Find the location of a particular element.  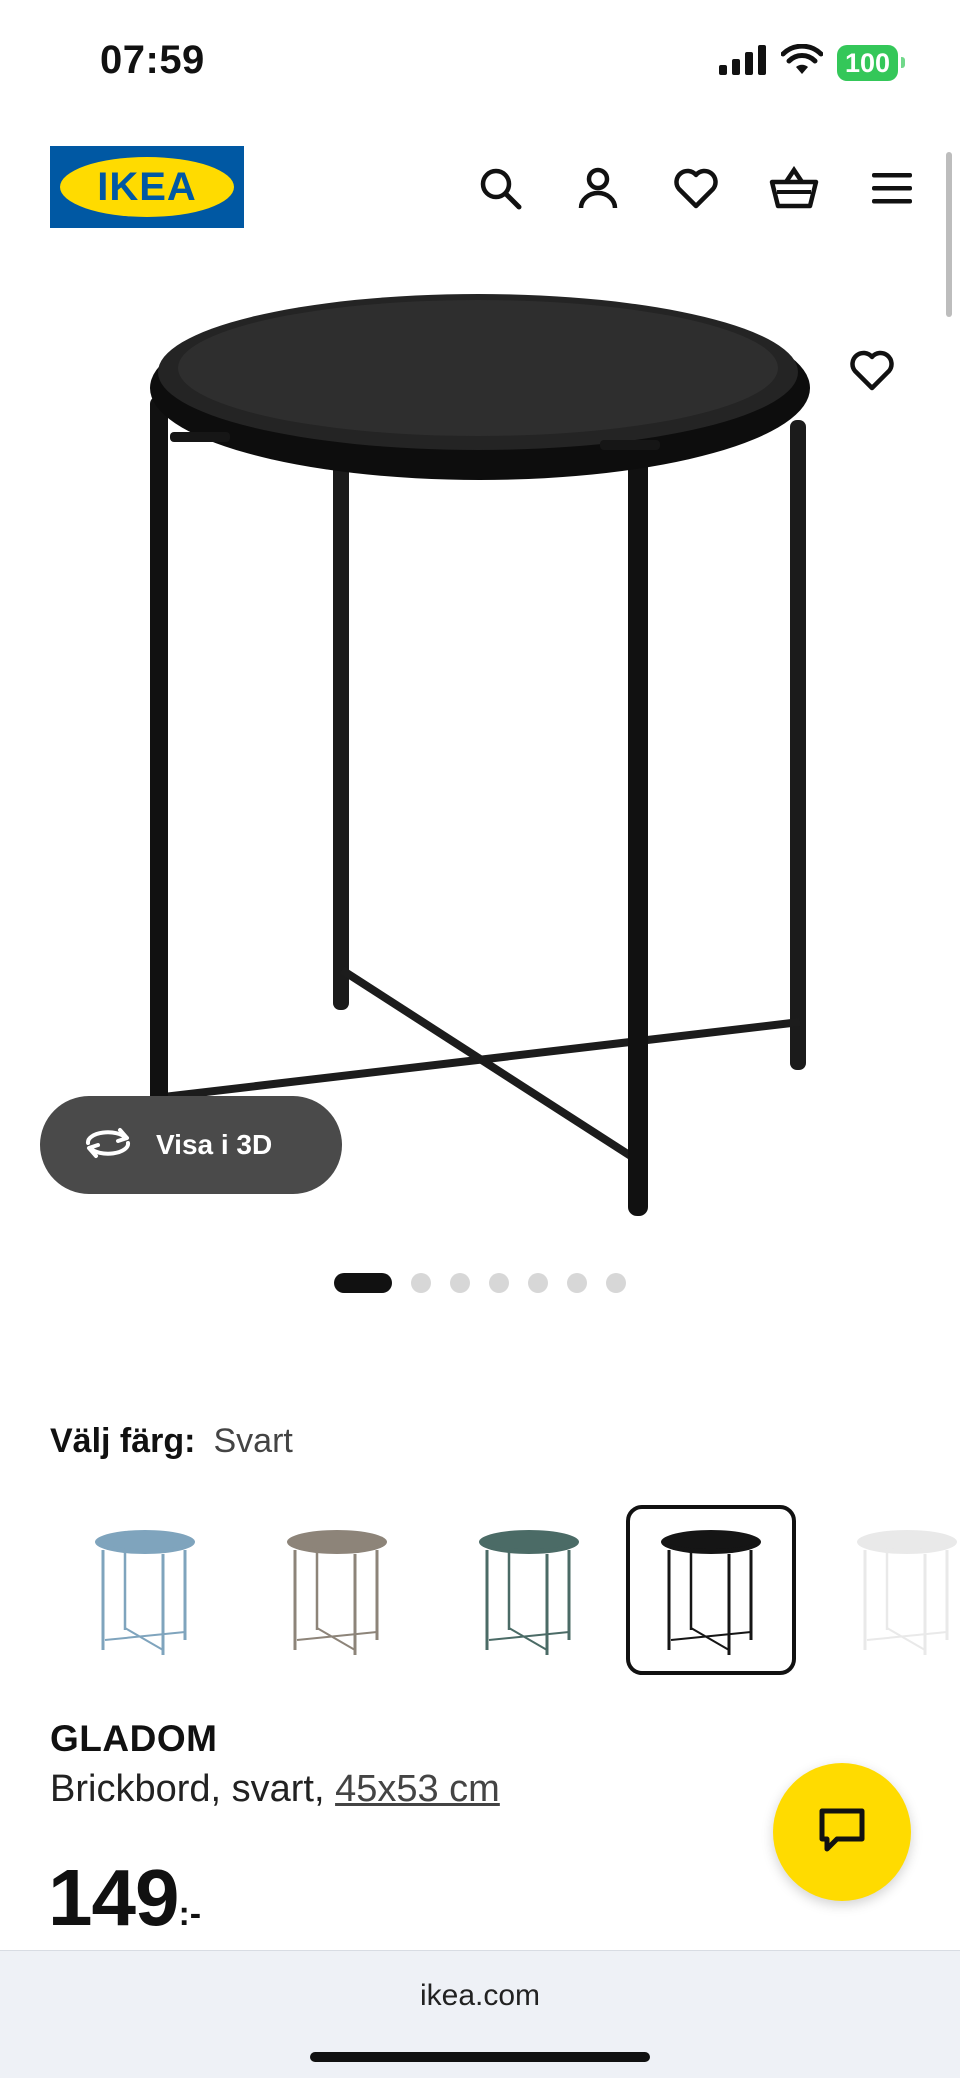

view-3d-label: Visa i 3D is located at coordinates (214, 1144).